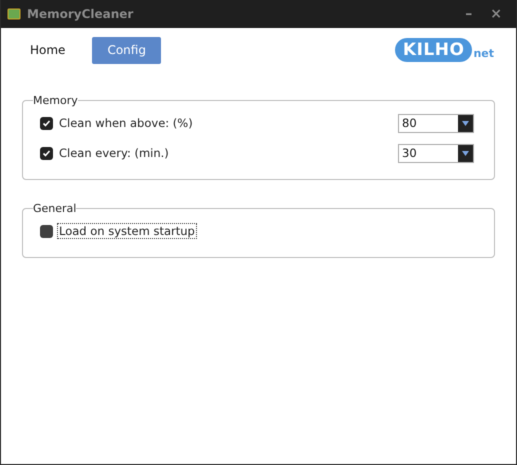 The height and width of the screenshot is (465, 517). What do you see at coordinates (14, 14) in the screenshot?
I see `chip-icon` at bounding box center [14, 14].